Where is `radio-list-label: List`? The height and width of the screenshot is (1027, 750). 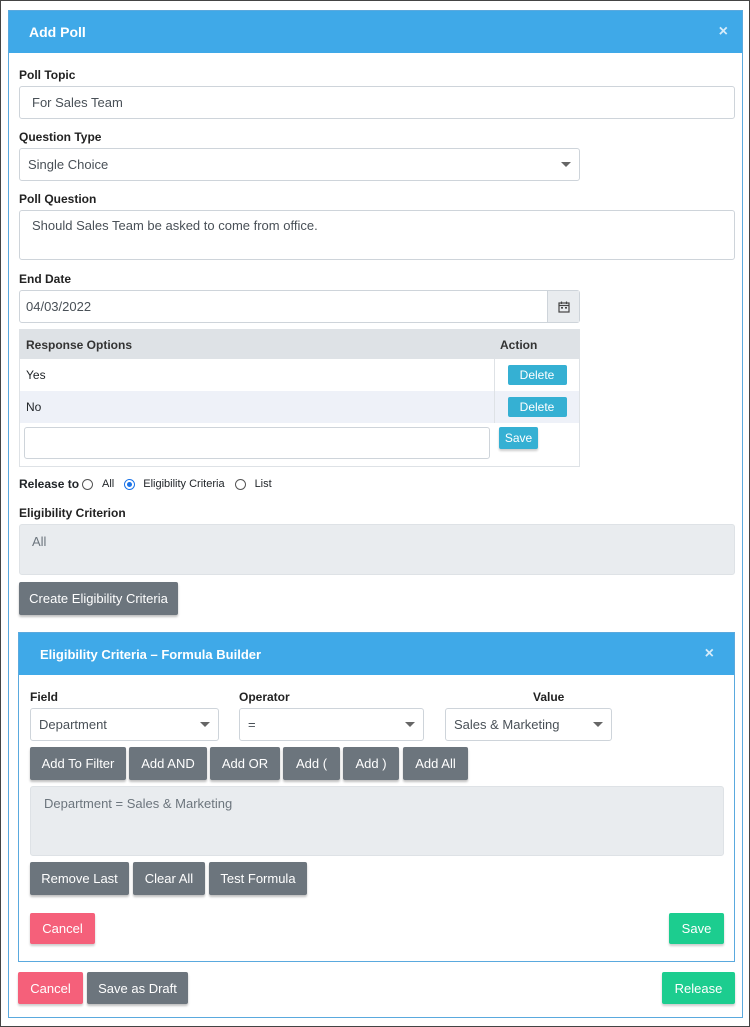
radio-list-label: List is located at coordinates (263, 484).